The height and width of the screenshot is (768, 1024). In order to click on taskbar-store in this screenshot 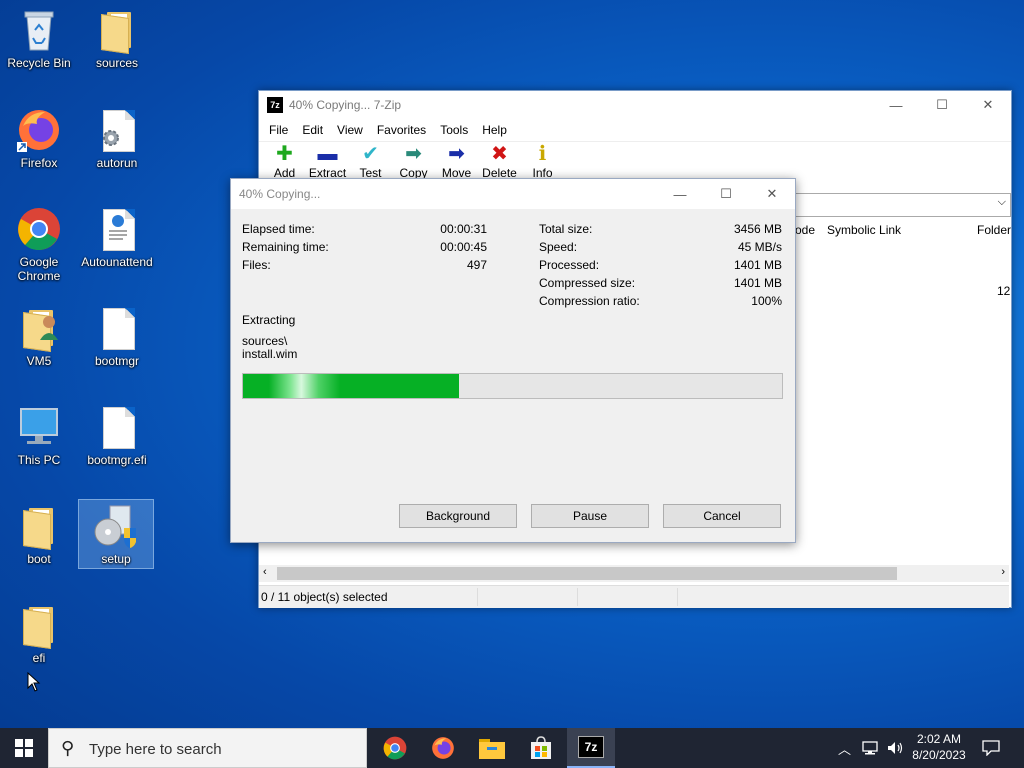, I will do `click(541, 748)`.